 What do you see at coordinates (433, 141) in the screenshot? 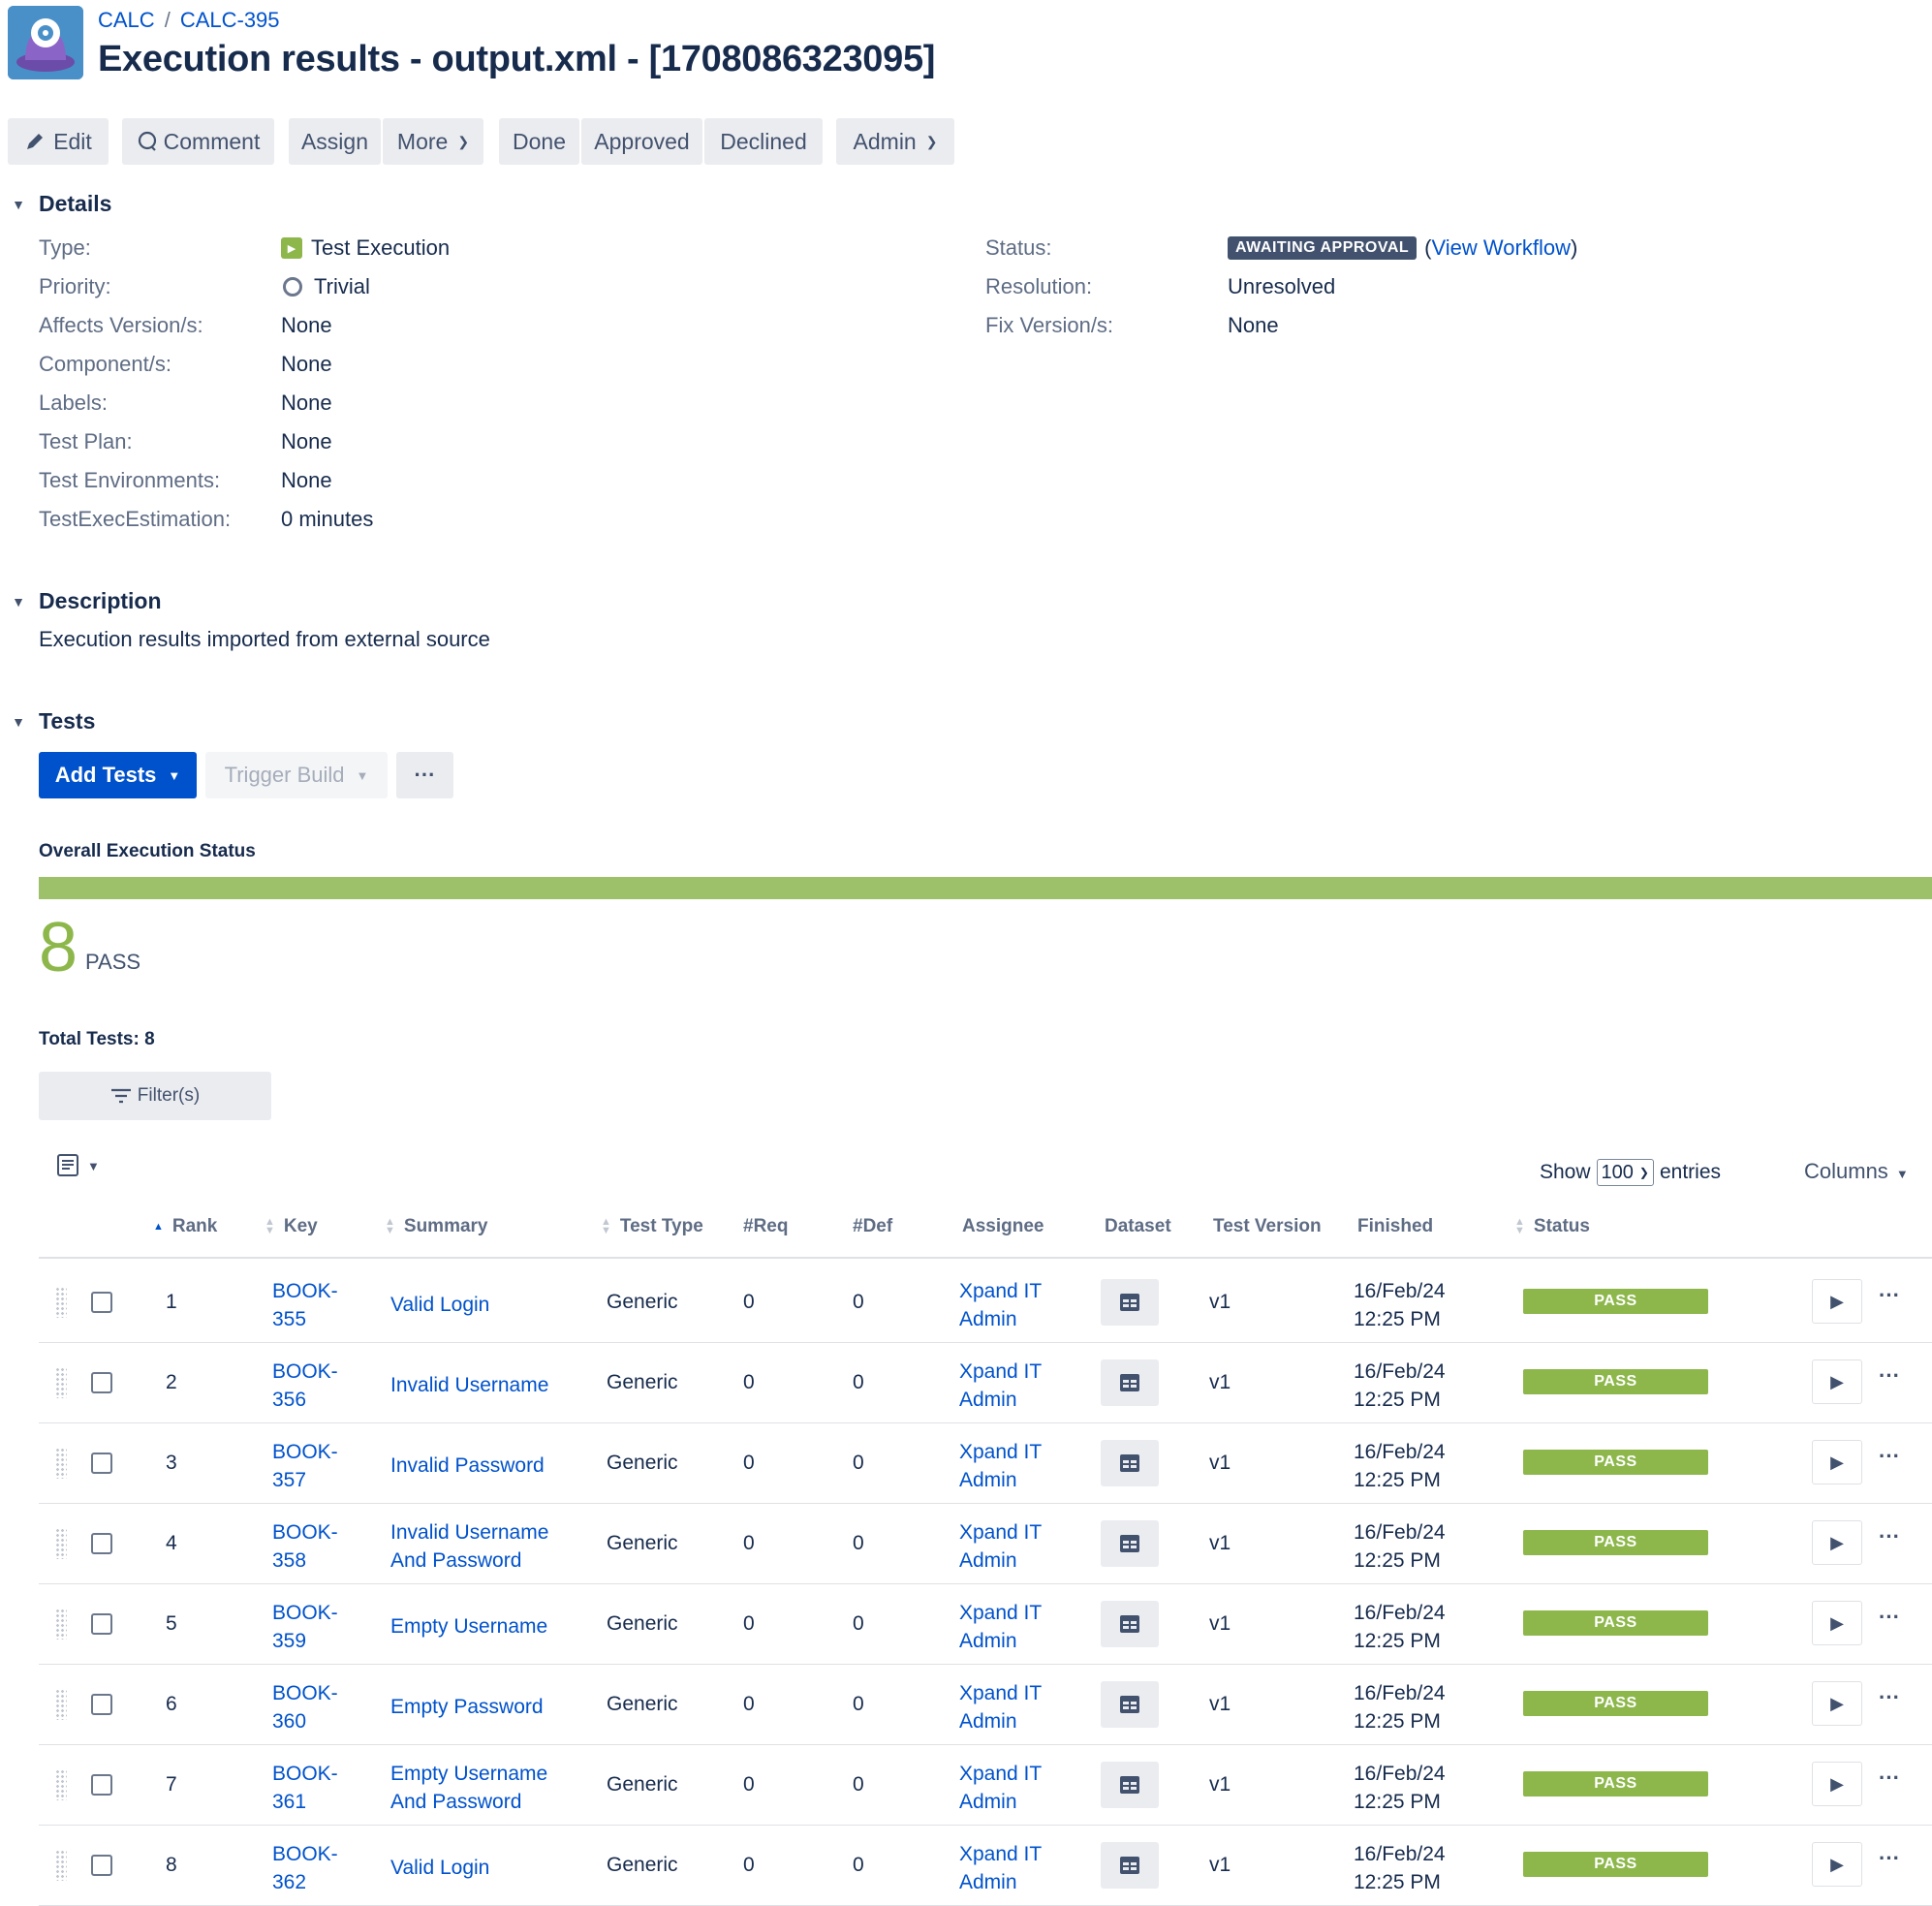
I see `more-button: More ❯` at bounding box center [433, 141].